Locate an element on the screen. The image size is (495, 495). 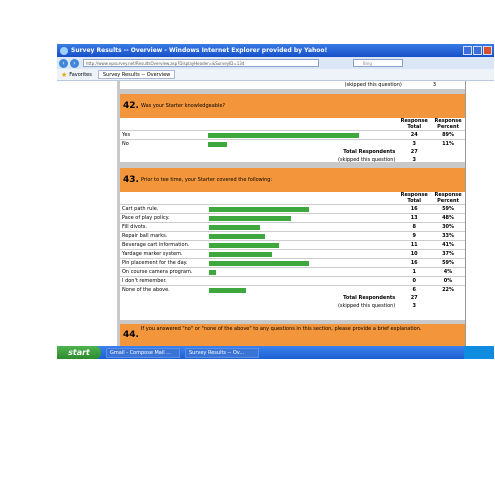
answer-percent: 4% is located at coordinates (448, 272).